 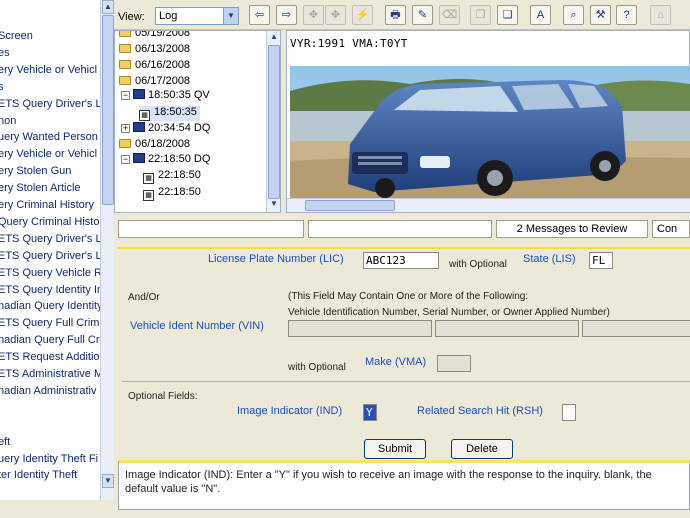 I want to click on tool-4-icon: ✥, so click(x=335, y=15).